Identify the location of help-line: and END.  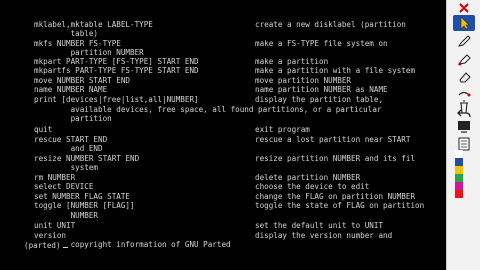
(51, 144).